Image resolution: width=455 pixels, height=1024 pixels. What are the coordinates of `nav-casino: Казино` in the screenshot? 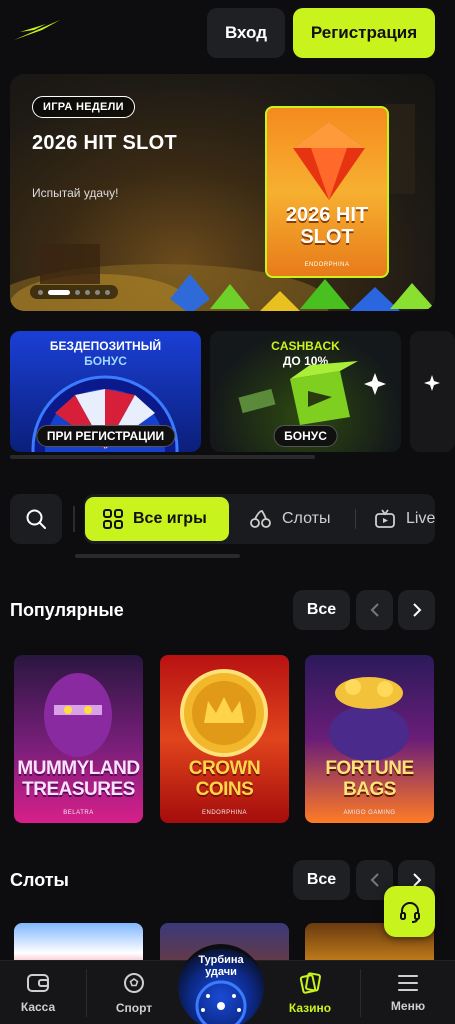 It's located at (310, 992).